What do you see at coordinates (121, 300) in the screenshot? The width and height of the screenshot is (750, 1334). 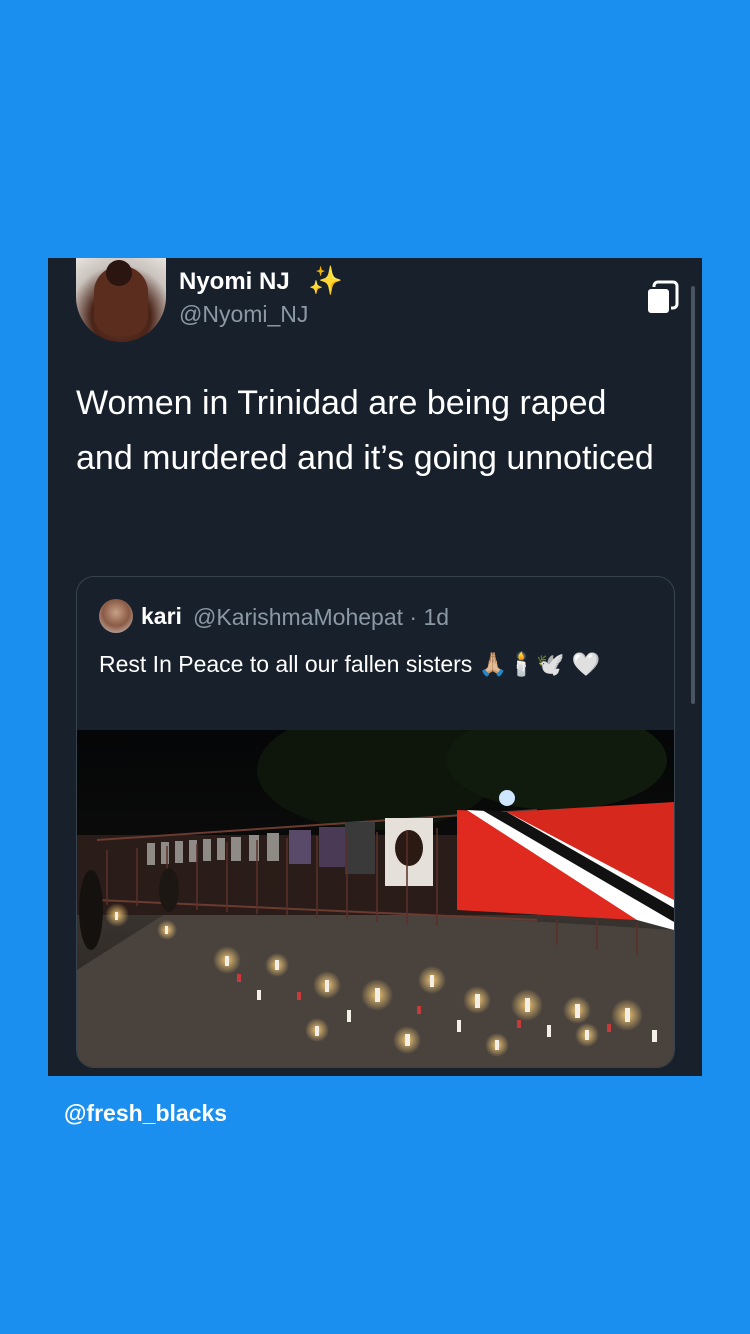 I see `user-avatar` at bounding box center [121, 300].